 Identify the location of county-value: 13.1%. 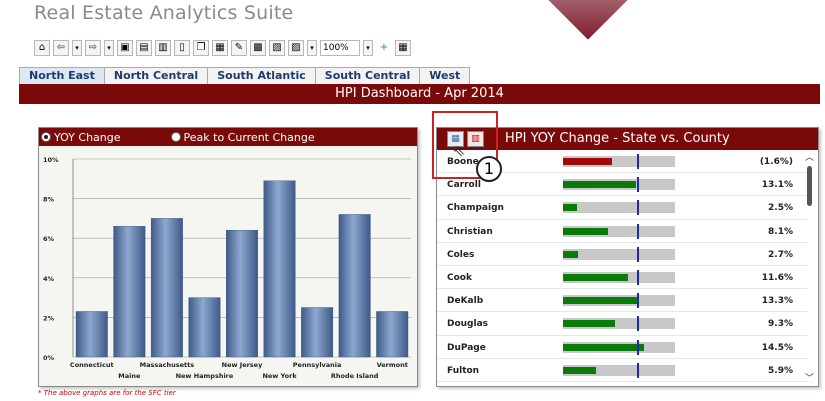
(777, 185).